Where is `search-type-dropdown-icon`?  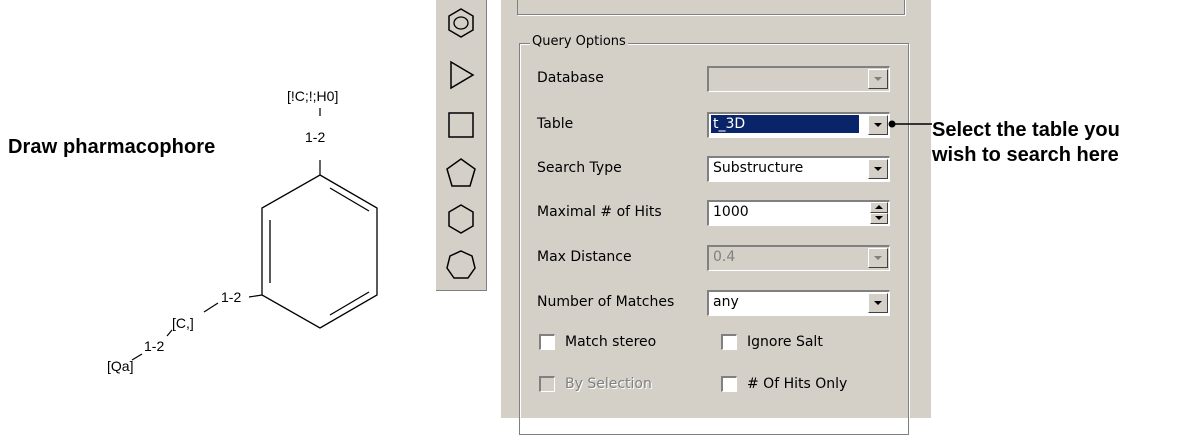
search-type-dropdown-icon is located at coordinates (878, 169).